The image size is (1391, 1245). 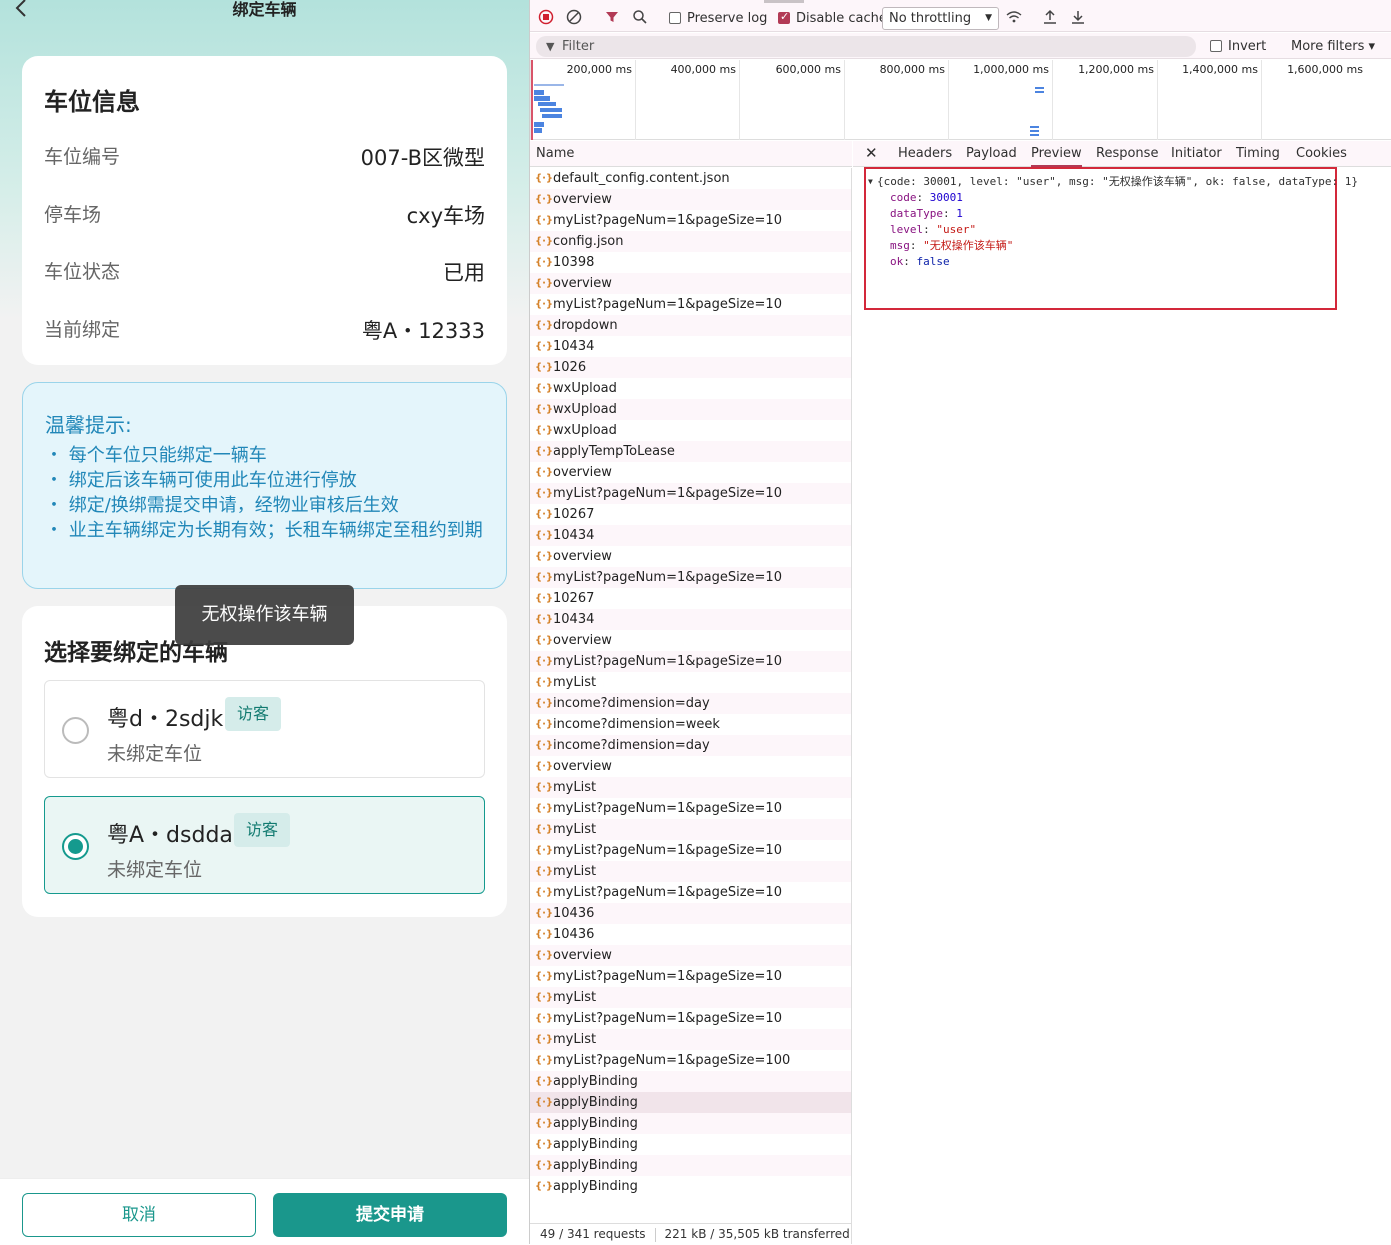 I want to click on name-column-header: Name, so click(x=691, y=154).